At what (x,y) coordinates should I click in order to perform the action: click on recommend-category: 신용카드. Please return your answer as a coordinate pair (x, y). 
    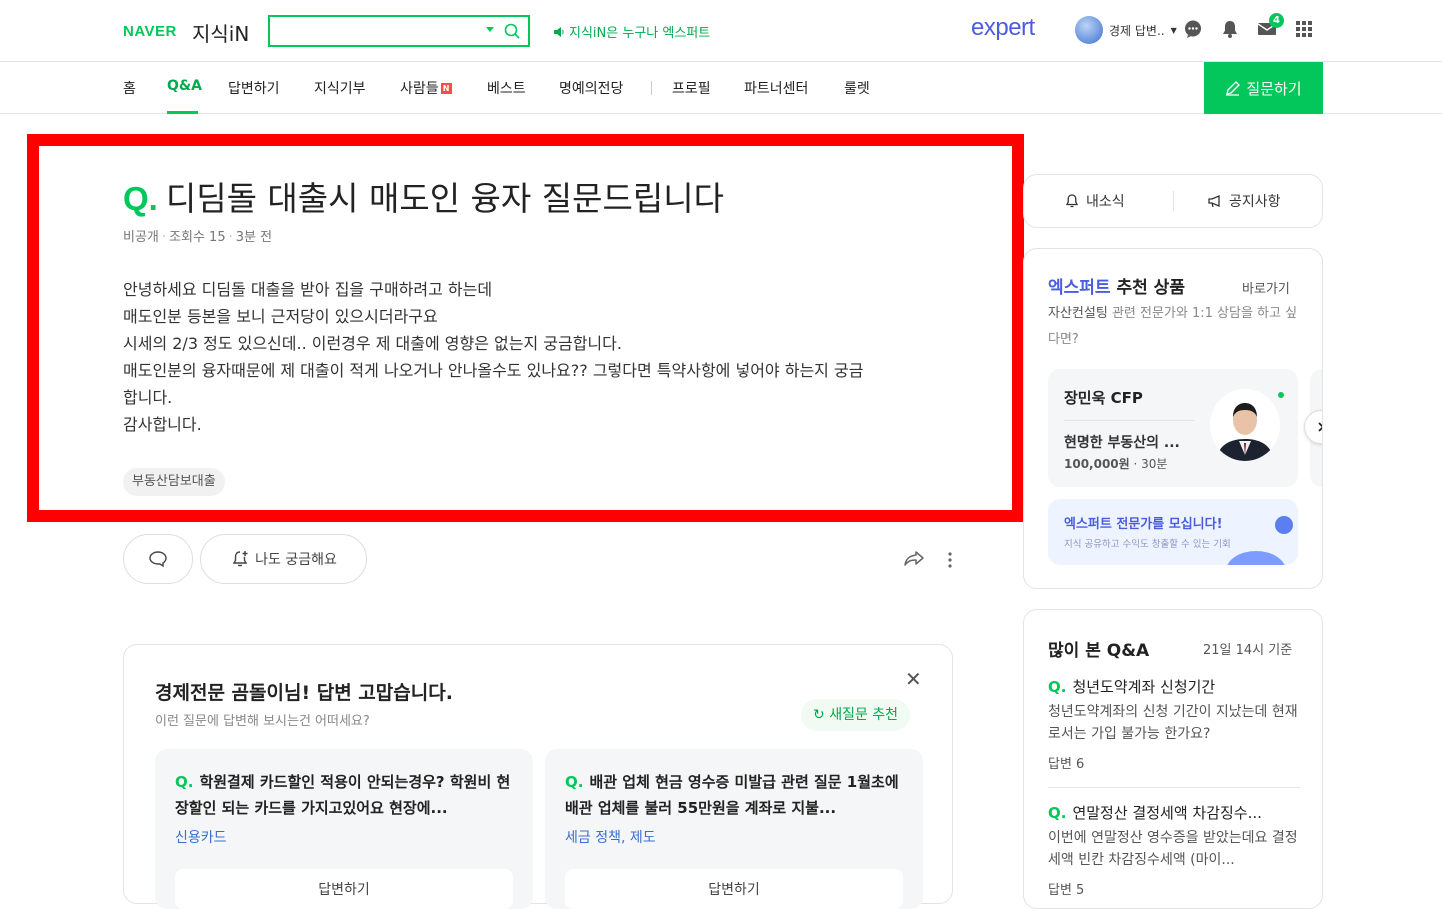
    Looking at the image, I should click on (201, 837).